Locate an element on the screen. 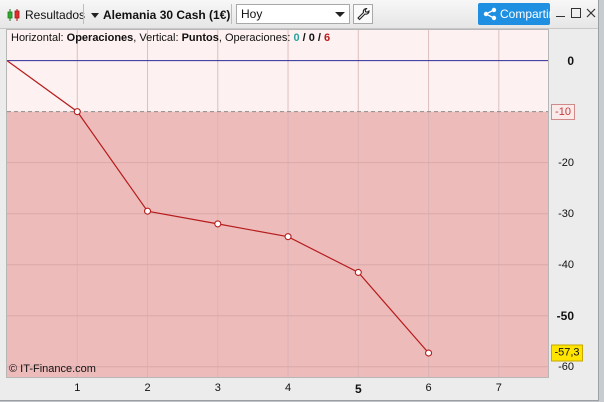 This screenshot has width=604, height=402. share-label: Compartir is located at coordinates (526, 14).